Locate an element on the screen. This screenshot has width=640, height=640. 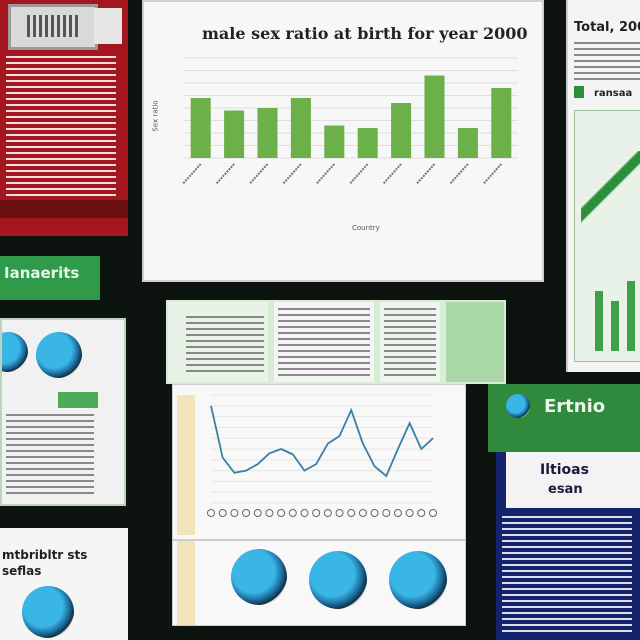
y-axis-label: Sex ratio is located at coordinates (155, 116).